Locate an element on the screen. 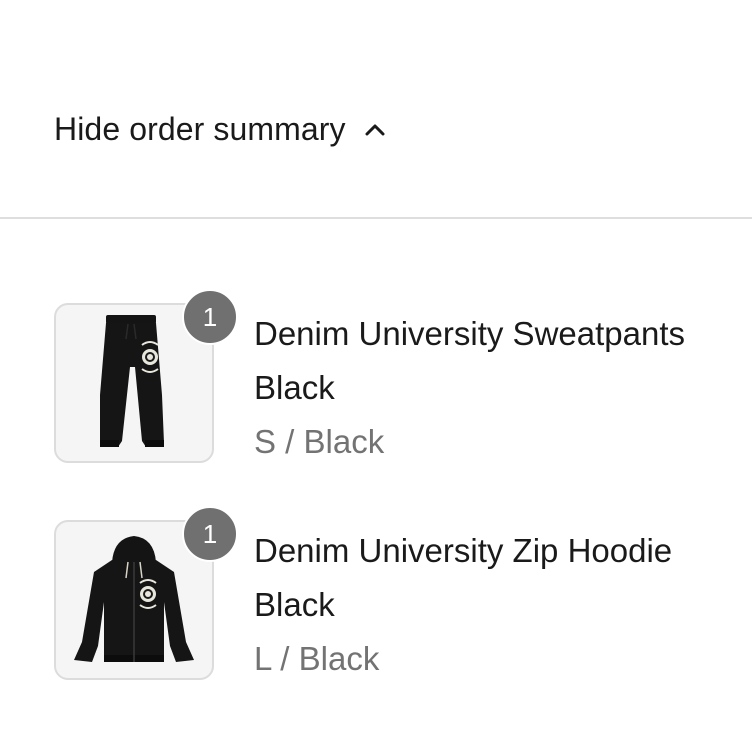  order-summary-toggle-label: Hide order summary is located at coordinates (200, 128).